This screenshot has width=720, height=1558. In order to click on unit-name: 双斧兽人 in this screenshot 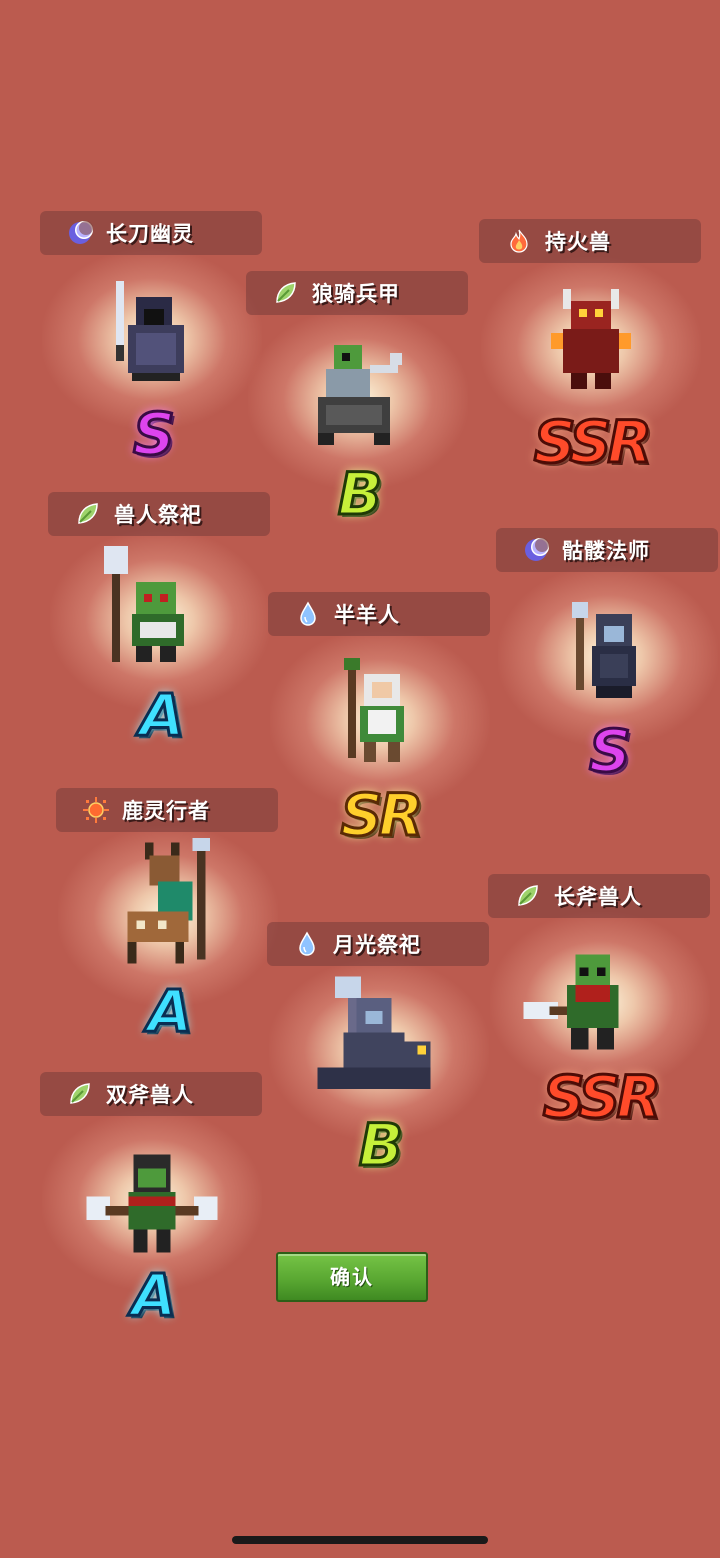, I will do `click(150, 1095)`.